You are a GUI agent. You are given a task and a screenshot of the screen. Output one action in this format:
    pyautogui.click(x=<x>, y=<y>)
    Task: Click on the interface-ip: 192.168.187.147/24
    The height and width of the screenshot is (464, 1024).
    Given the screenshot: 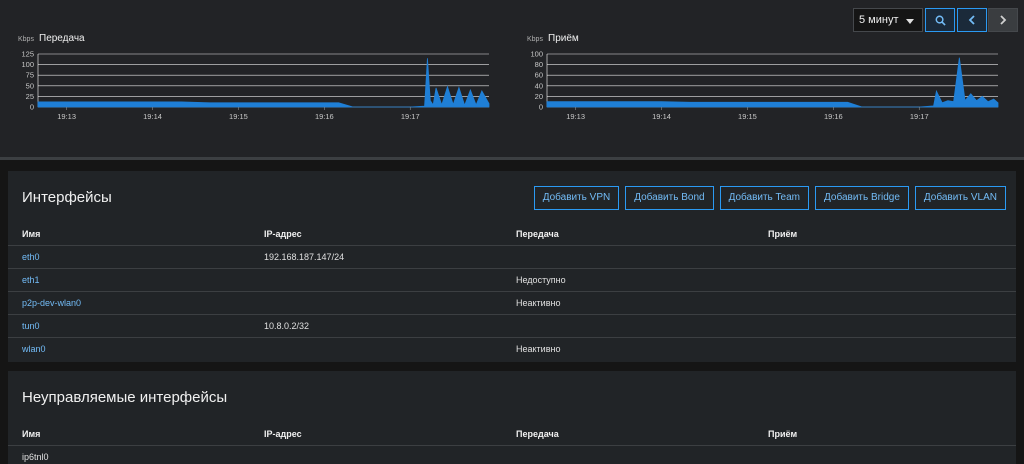 What is the action you would take?
    pyautogui.click(x=304, y=257)
    